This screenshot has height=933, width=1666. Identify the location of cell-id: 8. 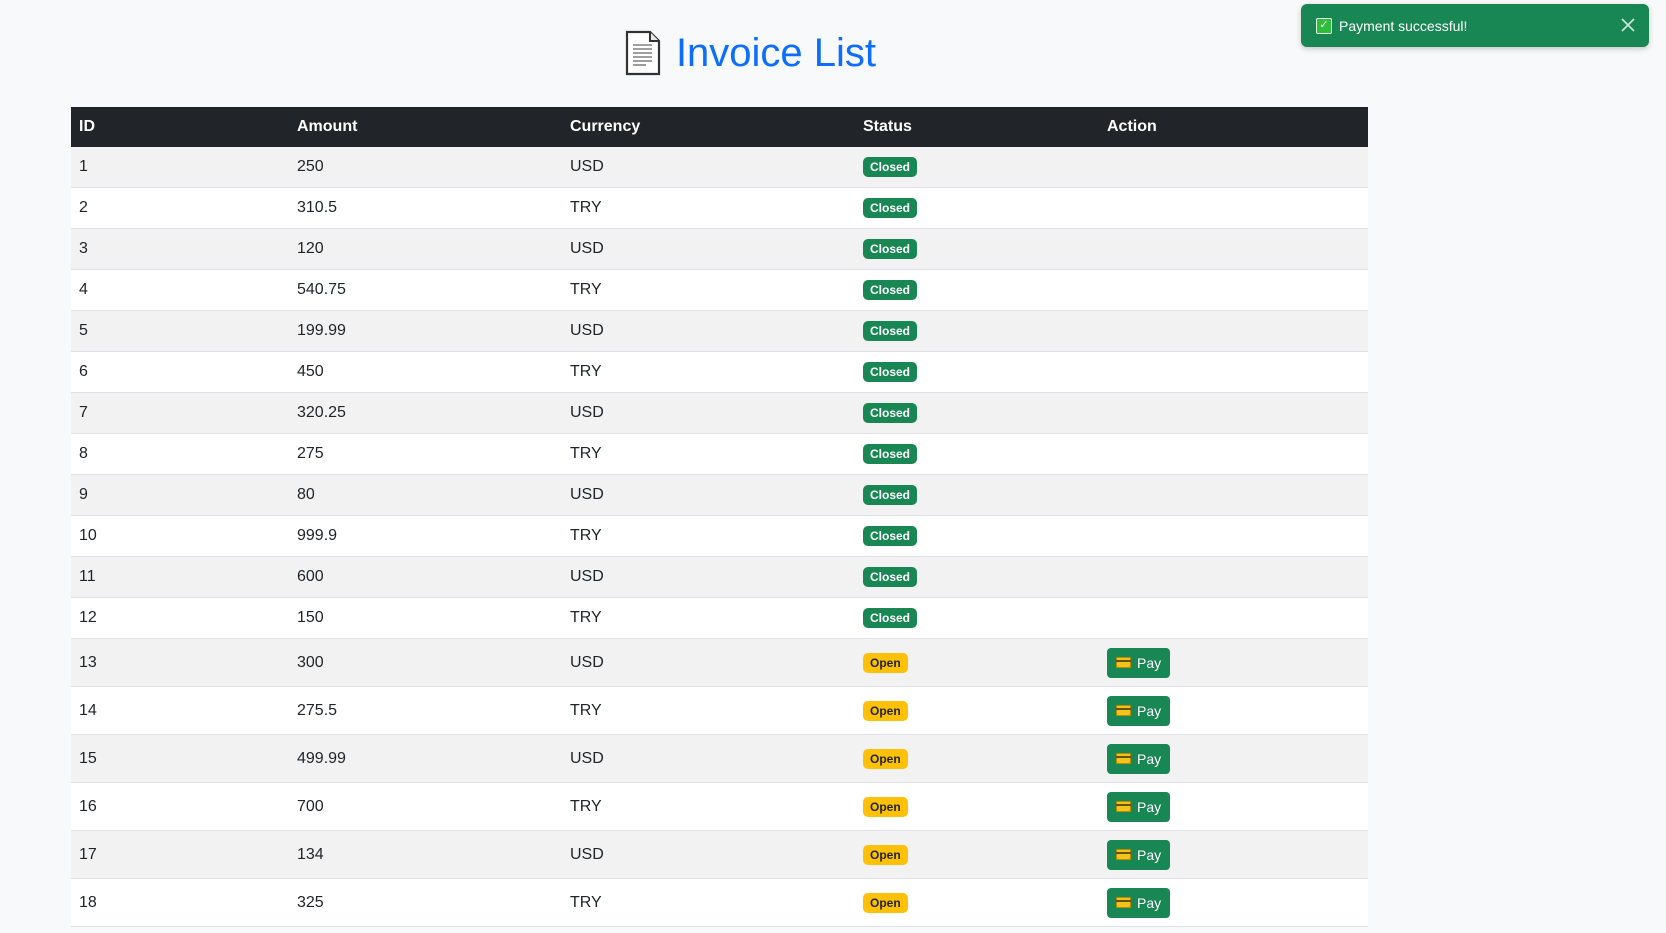
(180, 454).